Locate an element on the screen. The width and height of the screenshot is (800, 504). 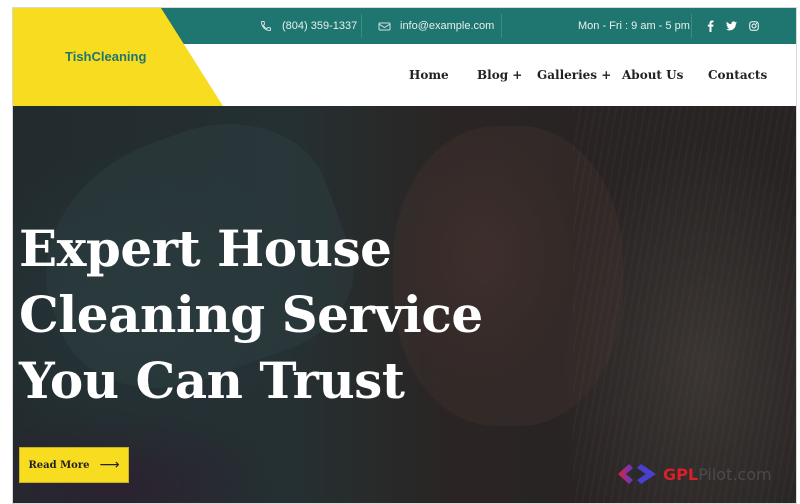
phone-number: (804) 359-1337 is located at coordinates (320, 26).